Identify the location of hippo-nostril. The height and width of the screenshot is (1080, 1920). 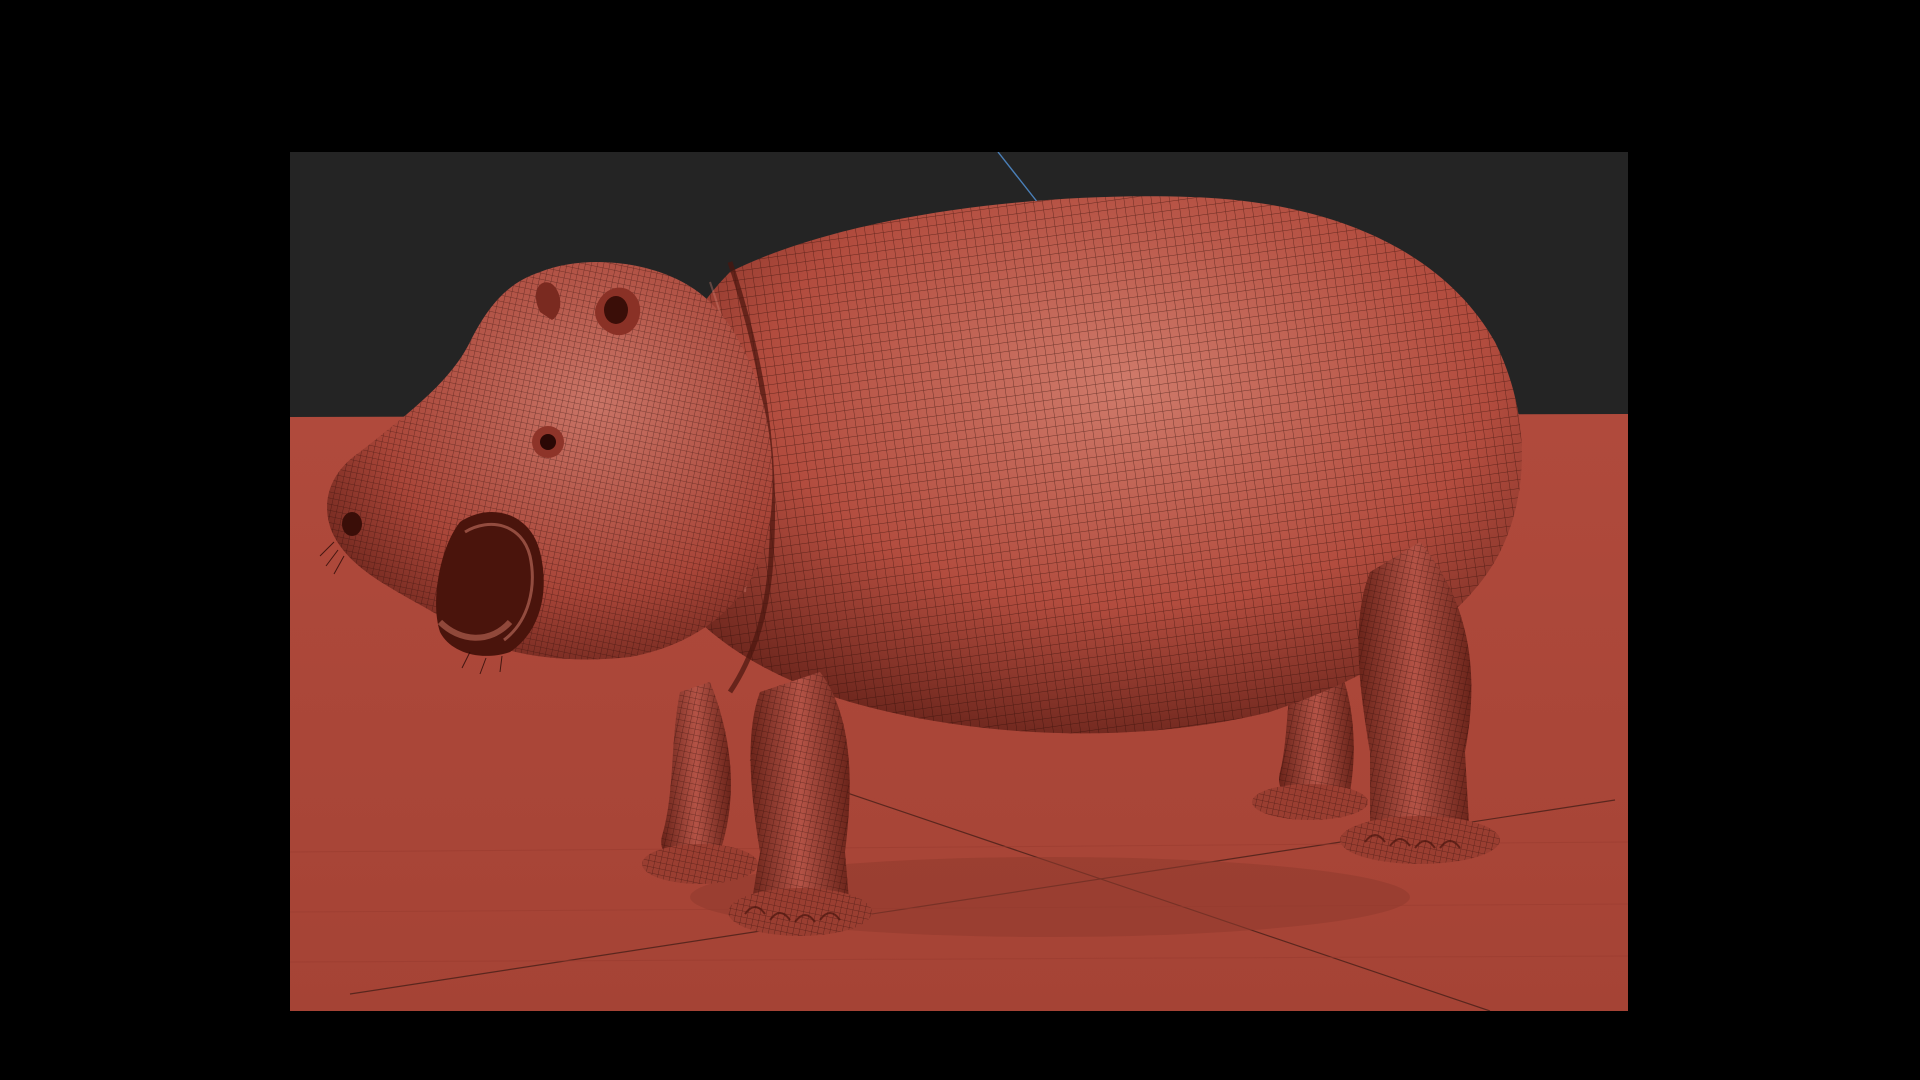
(352, 524).